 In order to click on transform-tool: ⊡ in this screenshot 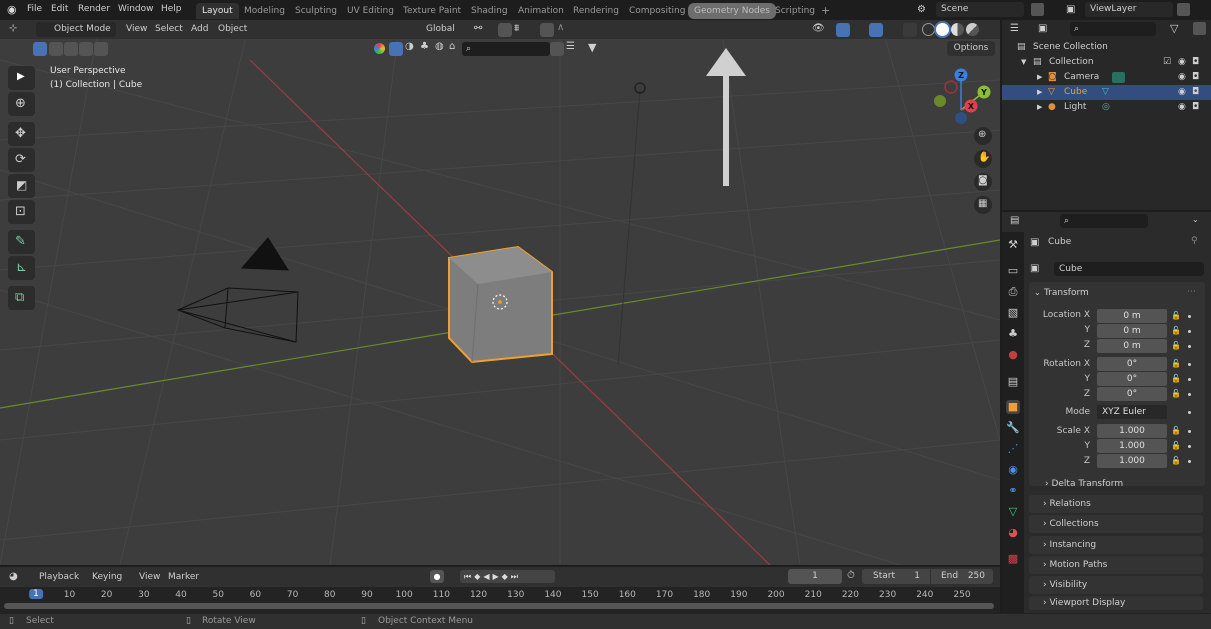, I will do `click(21, 212)`.